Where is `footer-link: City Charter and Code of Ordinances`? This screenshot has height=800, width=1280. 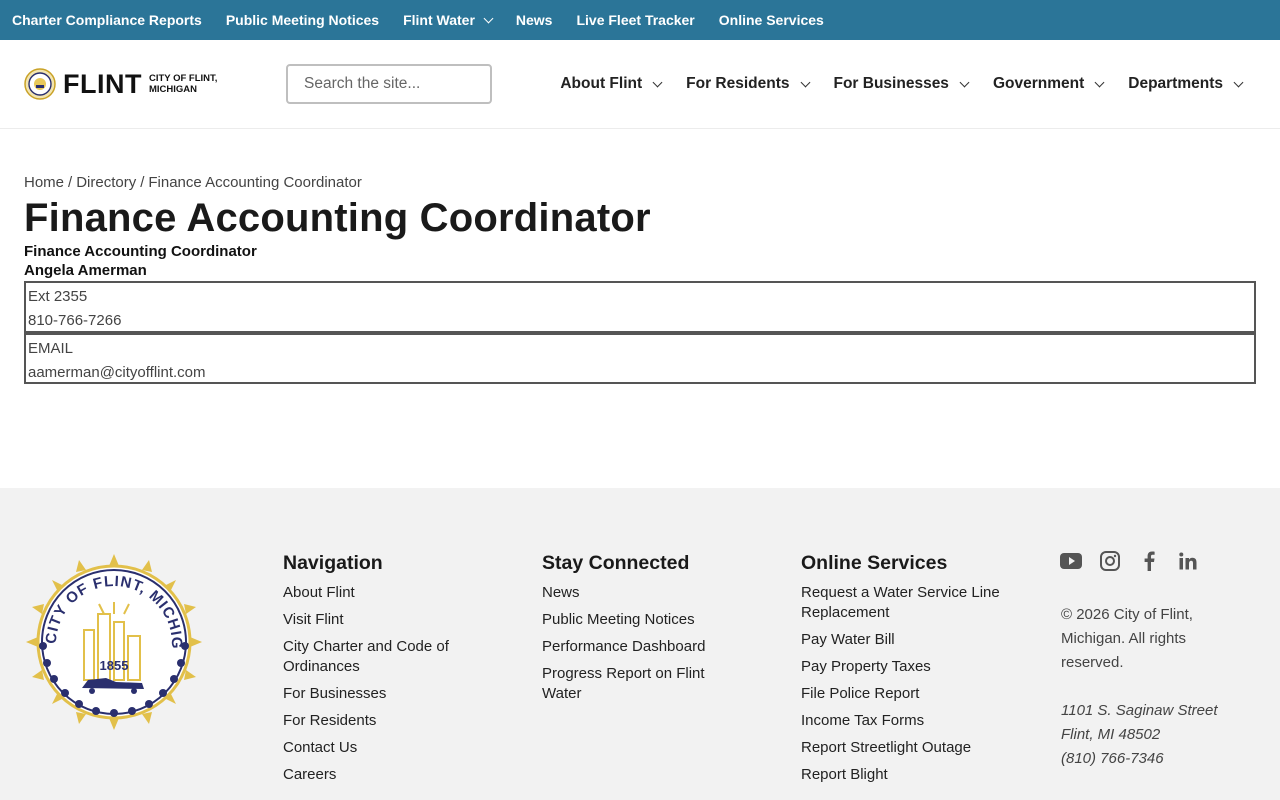 footer-link: City Charter and Code of Ordinances is located at coordinates (383, 657).